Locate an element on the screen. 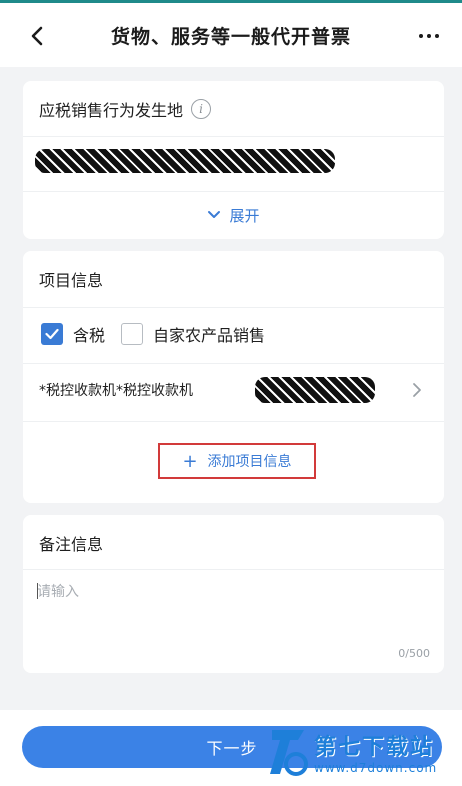  check-icon is located at coordinates (52, 334).